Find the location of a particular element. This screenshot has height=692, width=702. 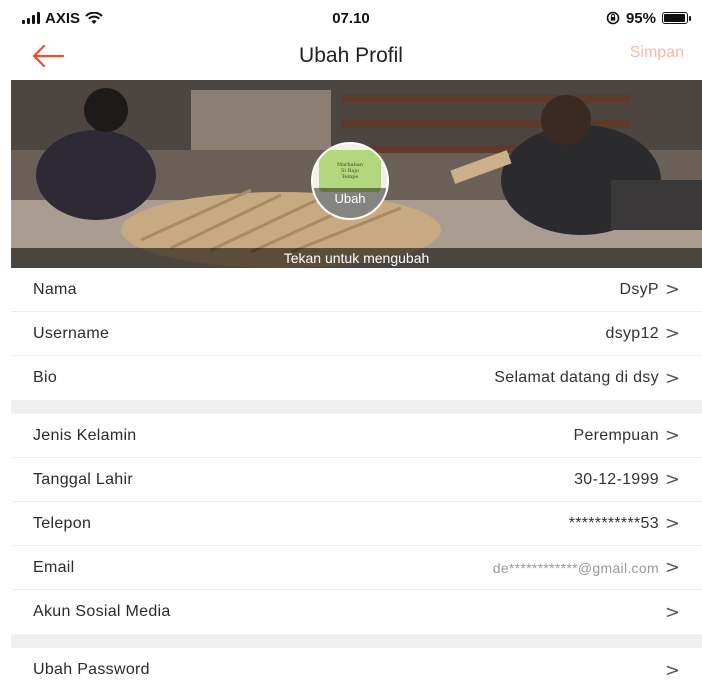

row-phone: Telepon ***********53 > is located at coordinates (356, 524).